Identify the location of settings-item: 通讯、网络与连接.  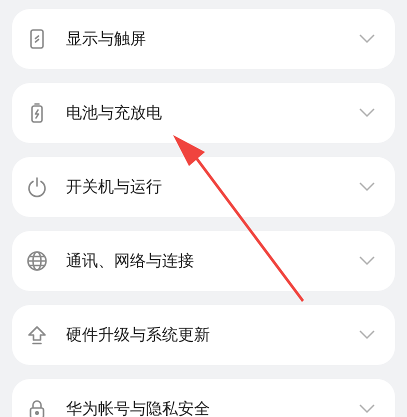
(203, 261).